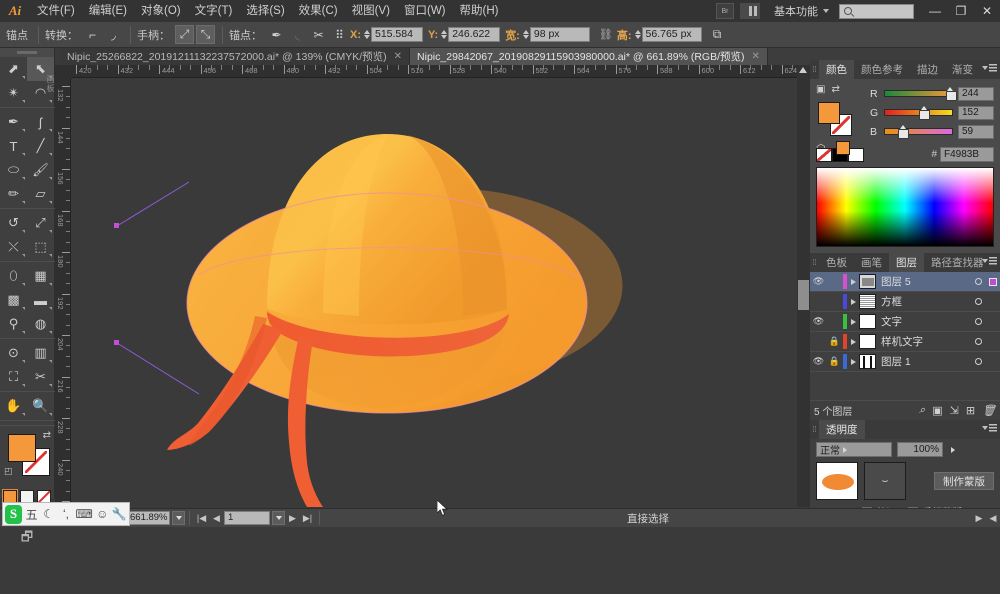 The width and height of the screenshot is (1000, 594). Describe the element at coordinates (856, 154) in the screenshot. I see `white-swatch` at that location.